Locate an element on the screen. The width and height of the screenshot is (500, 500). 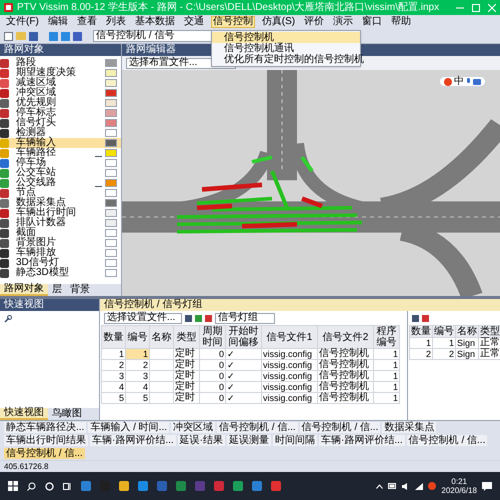
network-object-item: 车辆排放 is located at coordinates (60, 253).